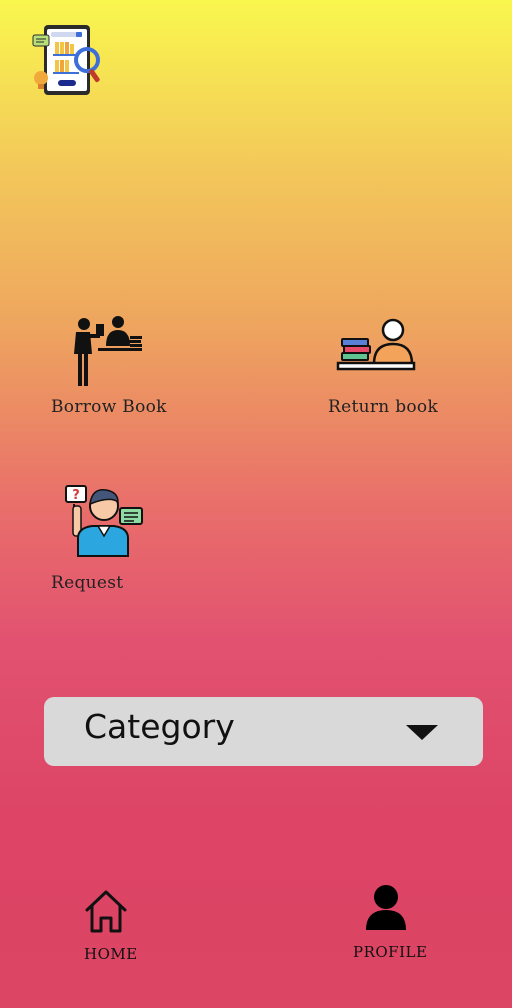 This screenshot has width=512, height=1008. I want to click on return-book-button: Return book, so click(389, 365).